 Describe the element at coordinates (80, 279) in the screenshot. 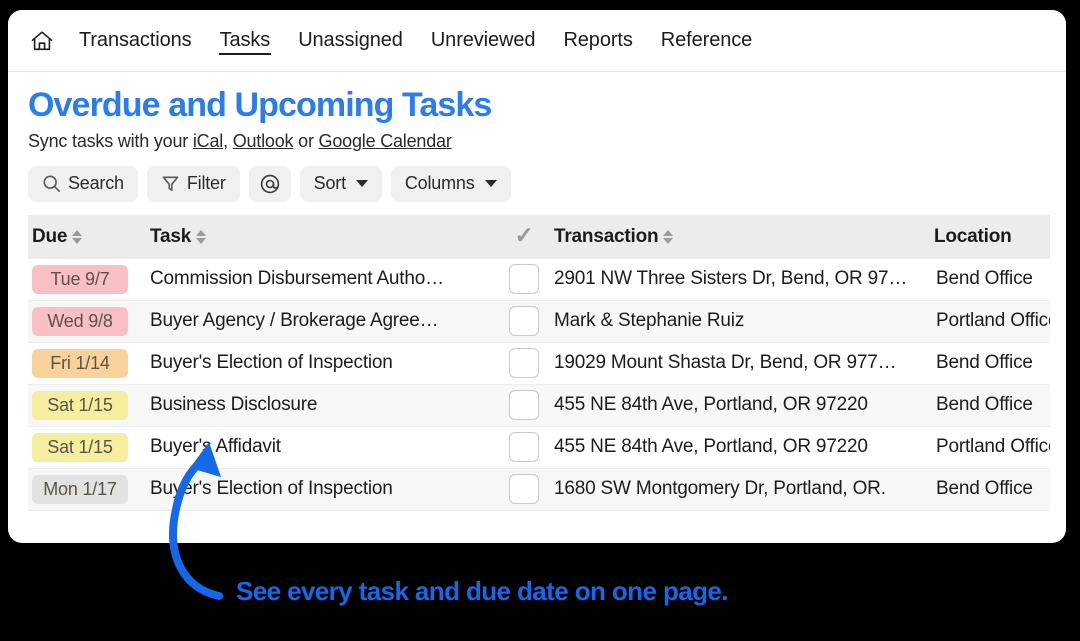

I see `due-date-badge: Tue 9/7` at that location.